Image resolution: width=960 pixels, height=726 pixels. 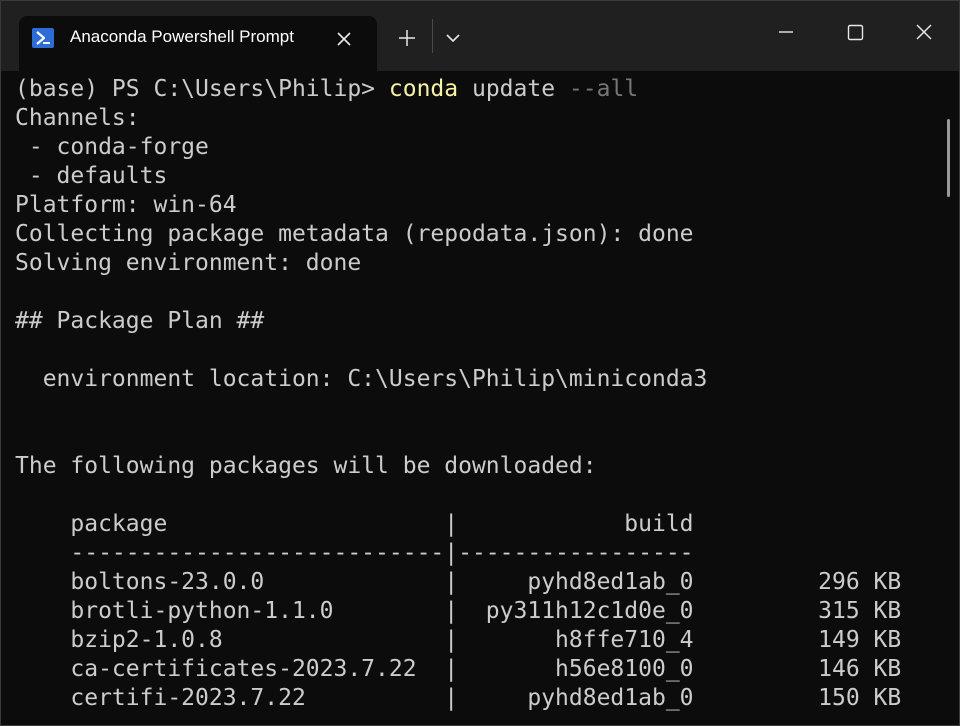 I want to click on output-line: ## Package Plan ##, so click(x=140, y=321).